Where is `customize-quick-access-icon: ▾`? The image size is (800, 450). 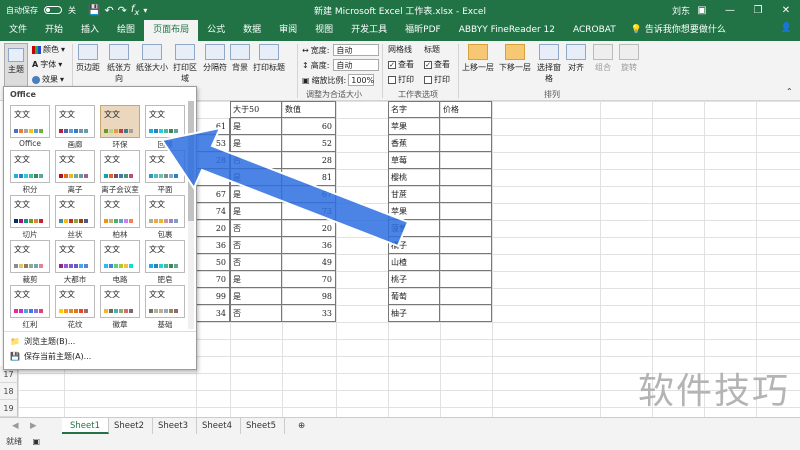 customize-quick-access-icon: ▾ is located at coordinates (145, 10).